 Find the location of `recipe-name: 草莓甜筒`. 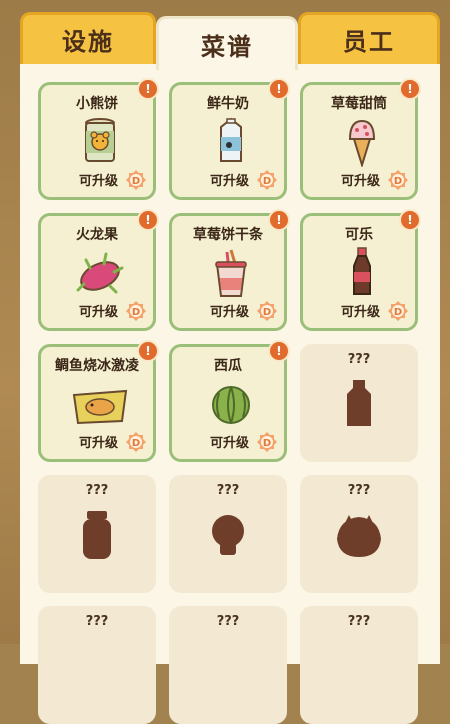

recipe-name: 草莓甜筒 is located at coordinates (359, 104).